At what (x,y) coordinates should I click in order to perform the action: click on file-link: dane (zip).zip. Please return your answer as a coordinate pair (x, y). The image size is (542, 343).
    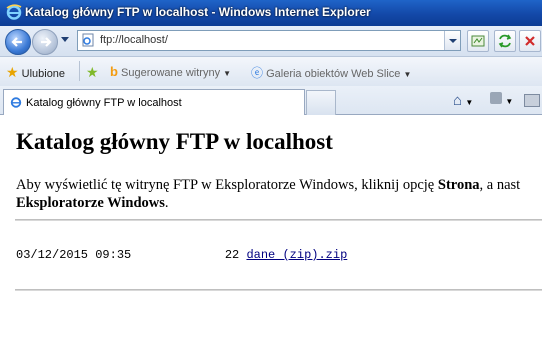
    Looking at the image, I should click on (296, 255).